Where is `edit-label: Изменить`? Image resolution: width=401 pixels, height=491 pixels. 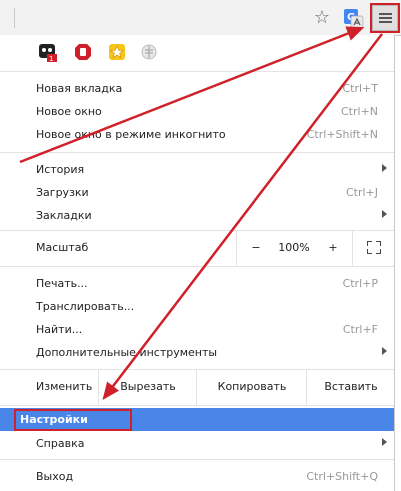 edit-label: Изменить is located at coordinates (64, 386).